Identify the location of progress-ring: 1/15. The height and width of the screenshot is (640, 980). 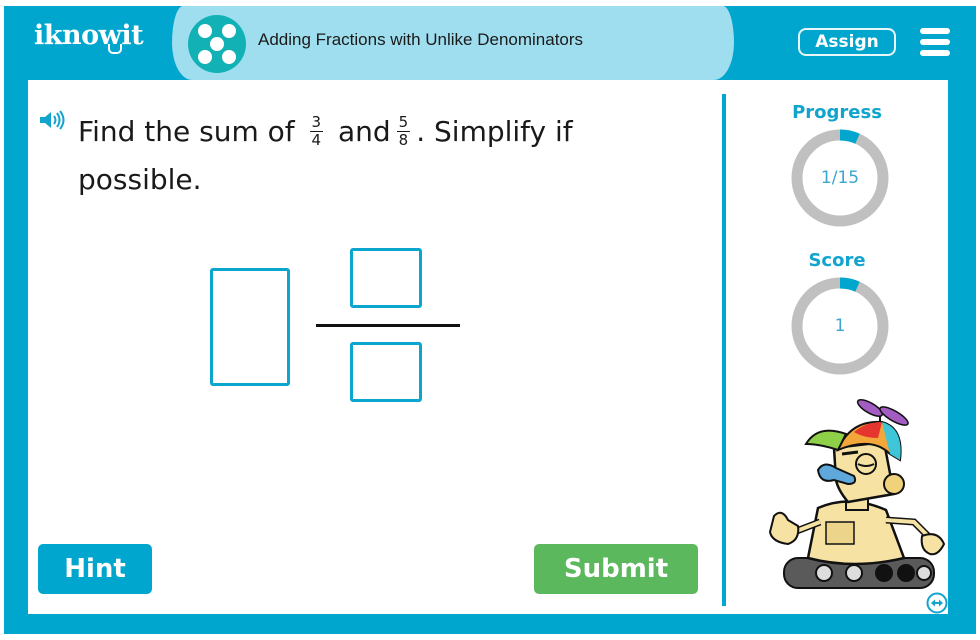
(840, 178).